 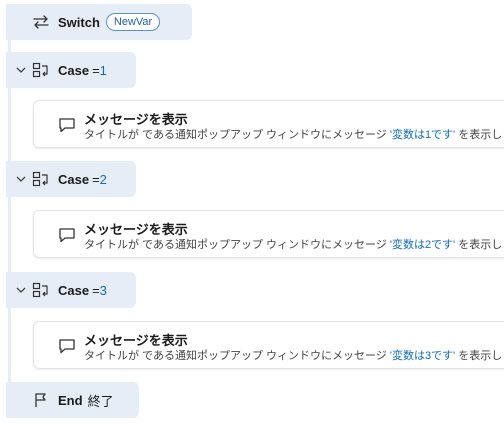 What do you see at coordinates (422, 356) in the screenshot?
I see `action-desc-value: '変数は3です'` at bounding box center [422, 356].